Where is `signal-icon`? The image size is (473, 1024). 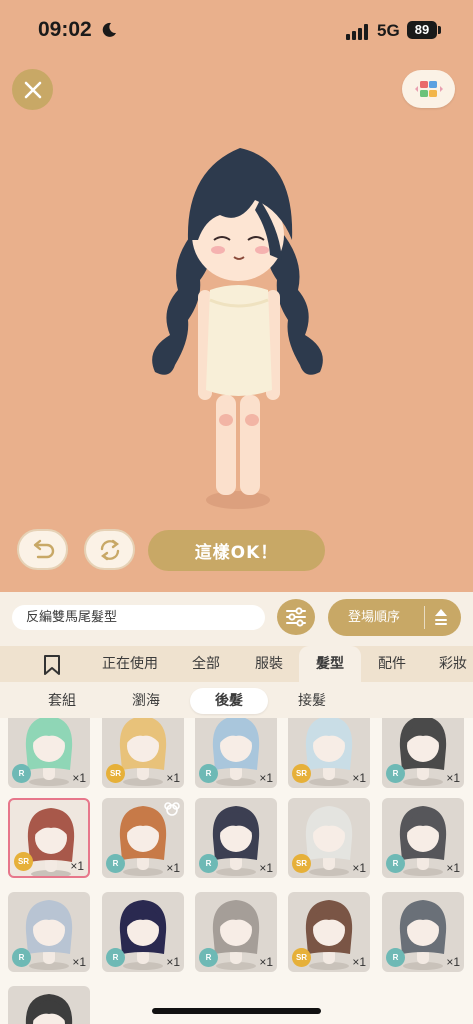 signal-icon is located at coordinates (357, 32).